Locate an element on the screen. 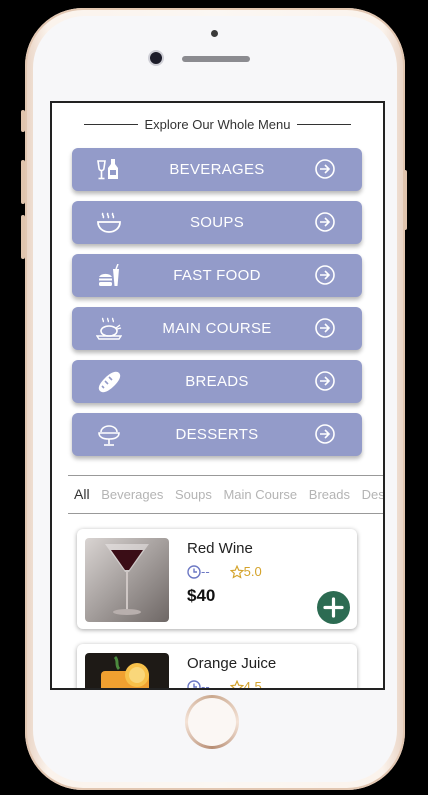 The image size is (428, 795). orange-juice-image is located at coordinates (127, 670).